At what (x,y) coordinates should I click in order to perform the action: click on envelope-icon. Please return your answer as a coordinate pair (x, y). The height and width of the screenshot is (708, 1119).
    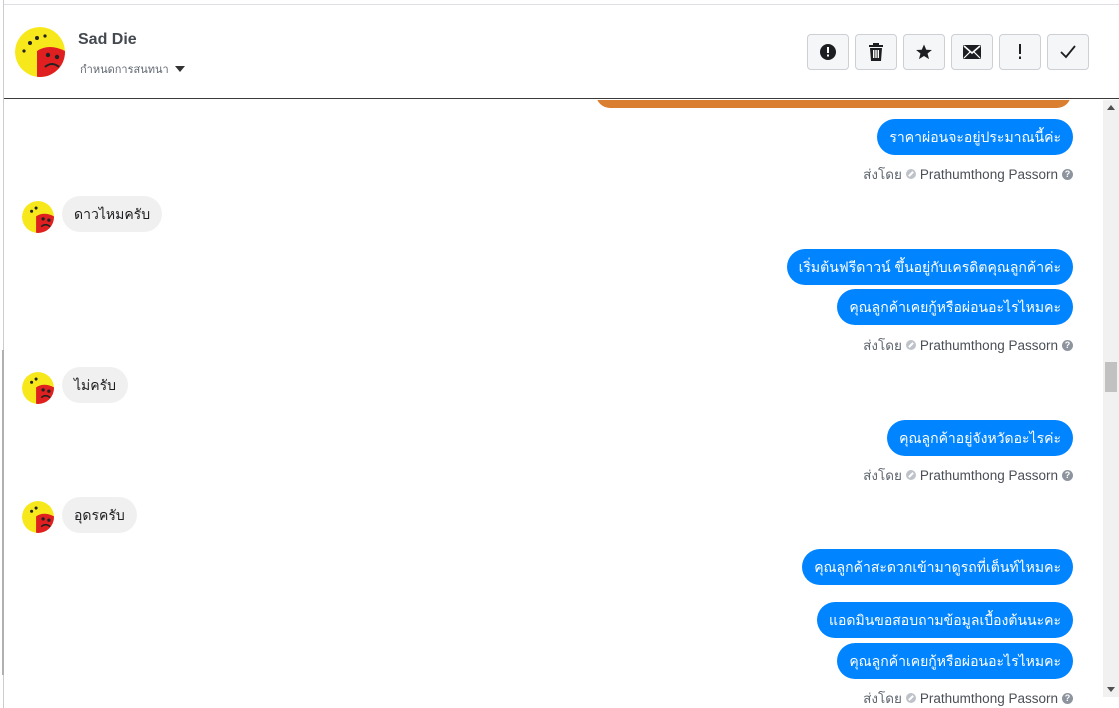
    Looking at the image, I should click on (972, 52).